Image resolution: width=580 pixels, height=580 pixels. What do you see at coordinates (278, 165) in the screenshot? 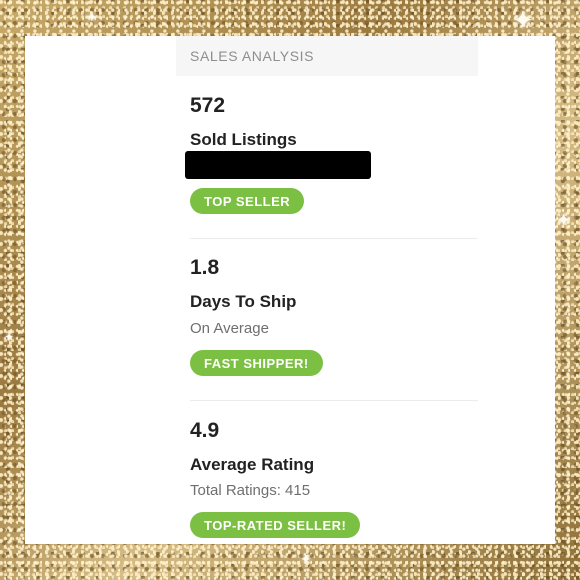
I see `redaction-bar` at bounding box center [278, 165].